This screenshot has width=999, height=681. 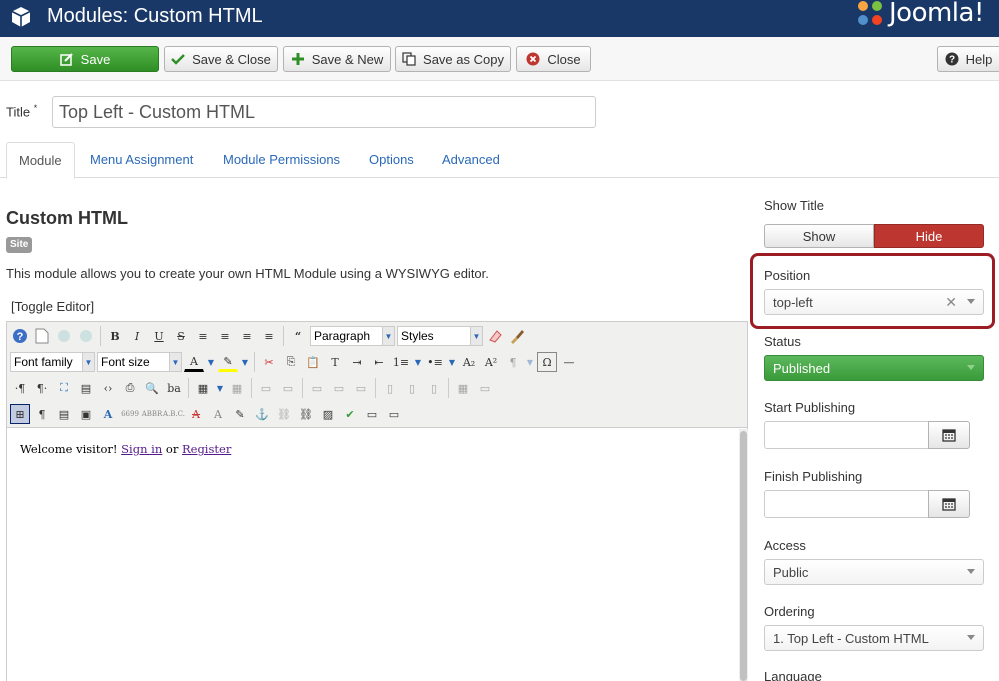 I want to click on code-icon: ‹›, so click(x=108, y=388).